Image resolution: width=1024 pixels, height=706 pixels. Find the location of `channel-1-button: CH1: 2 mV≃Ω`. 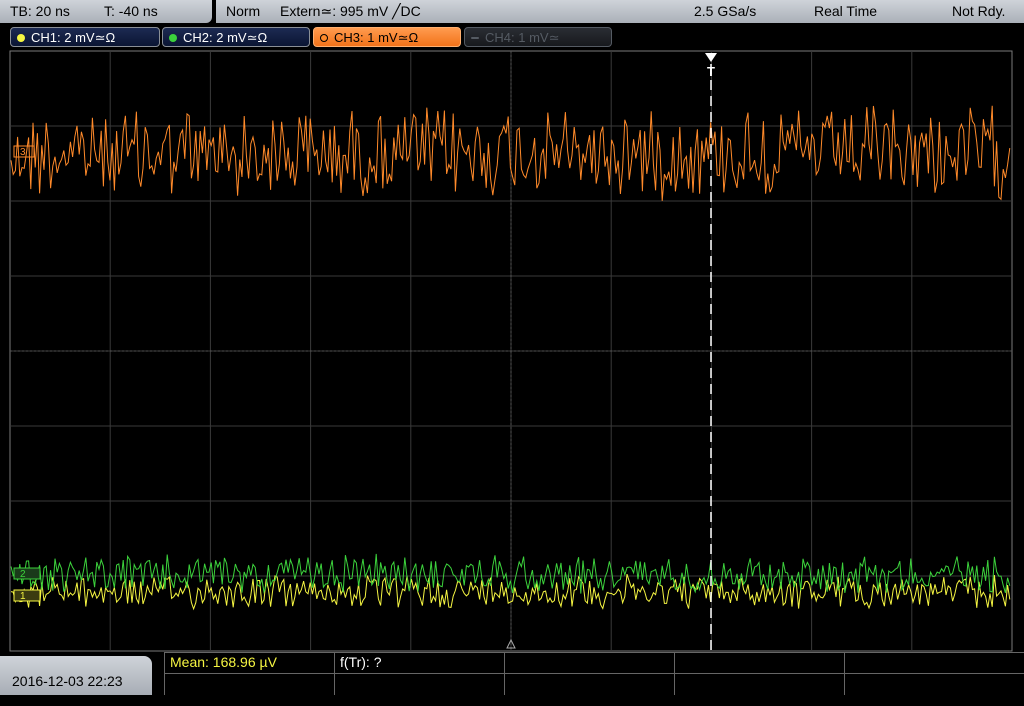

channel-1-button: CH1: 2 mV≃Ω is located at coordinates (85, 37).